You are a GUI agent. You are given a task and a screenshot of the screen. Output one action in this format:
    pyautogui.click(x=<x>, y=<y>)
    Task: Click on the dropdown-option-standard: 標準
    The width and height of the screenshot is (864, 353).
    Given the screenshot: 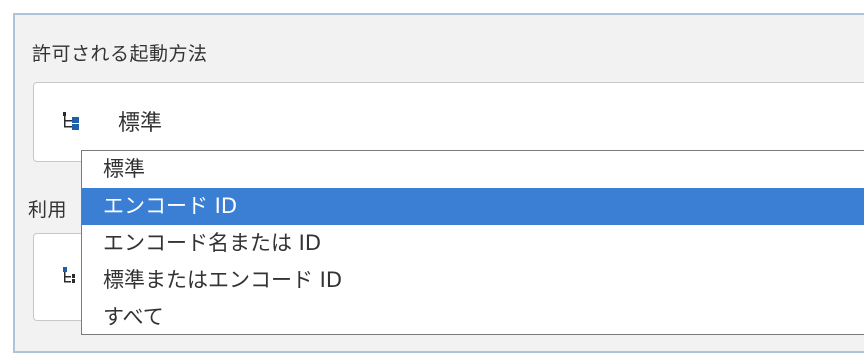 What is the action you would take?
    pyautogui.click(x=473, y=169)
    